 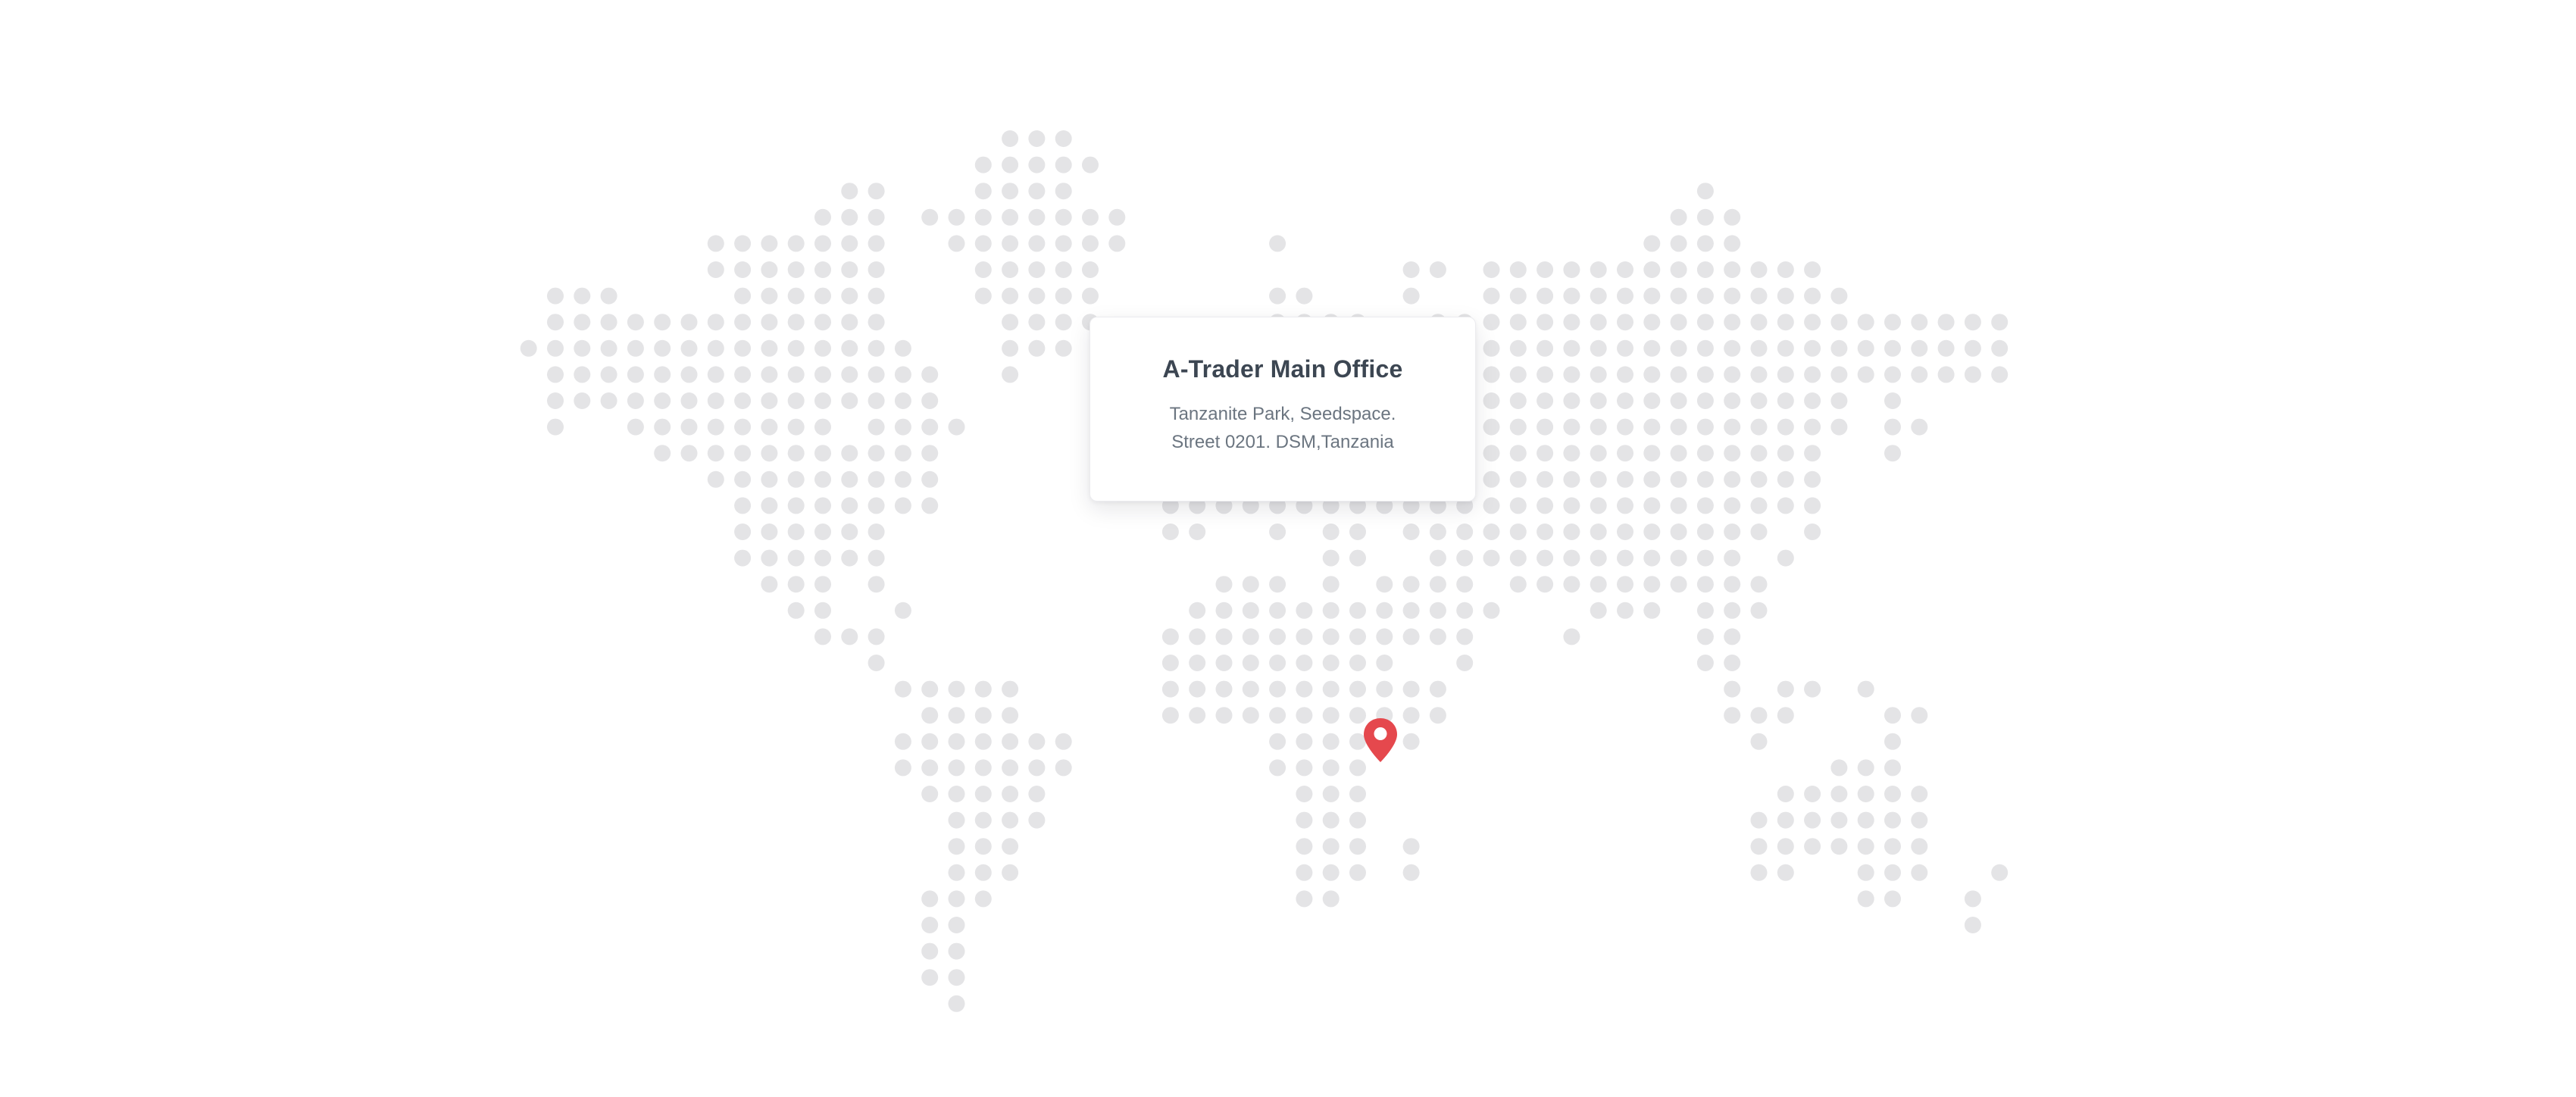 I want to click on map-marker-icon, so click(x=1380, y=740).